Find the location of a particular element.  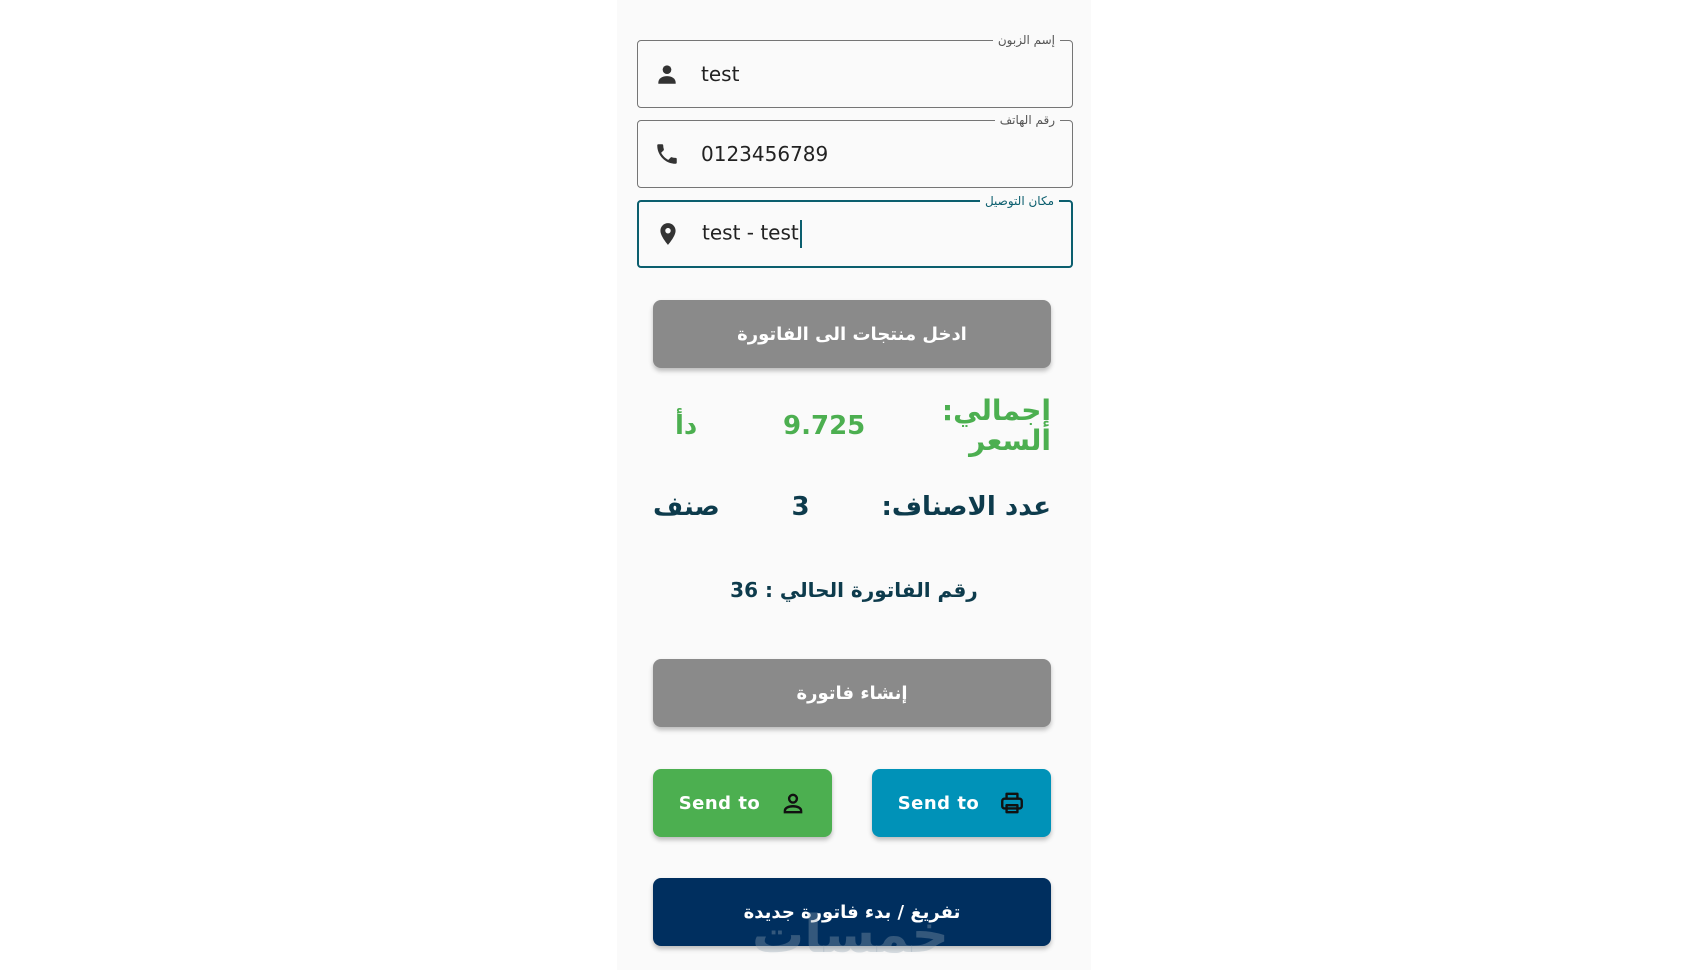

phone-label: رقم الهاتف is located at coordinates (1027, 120).